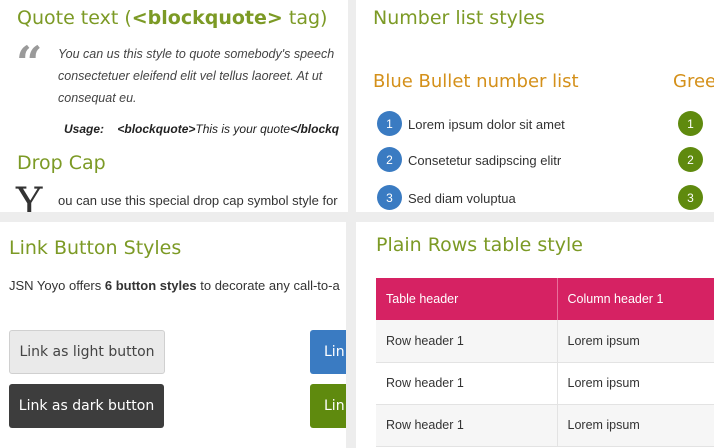 Image resolution: width=714 pixels, height=448 pixels. I want to click on dropcap-letter: Y, so click(29, 196).